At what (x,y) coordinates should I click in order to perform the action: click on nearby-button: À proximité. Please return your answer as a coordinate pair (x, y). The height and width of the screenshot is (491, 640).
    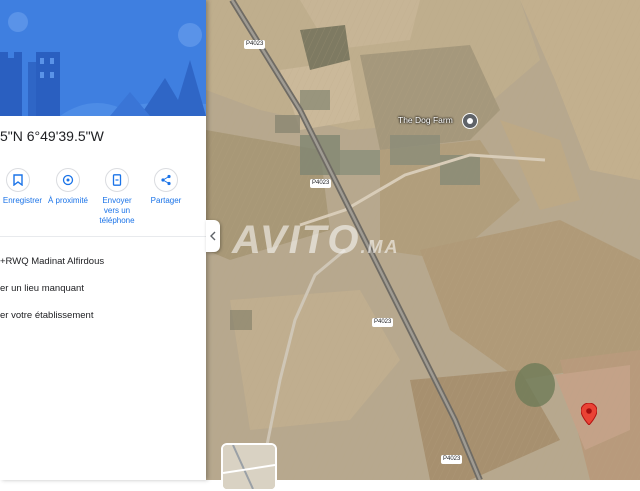
    Looking at the image, I should click on (68, 187).